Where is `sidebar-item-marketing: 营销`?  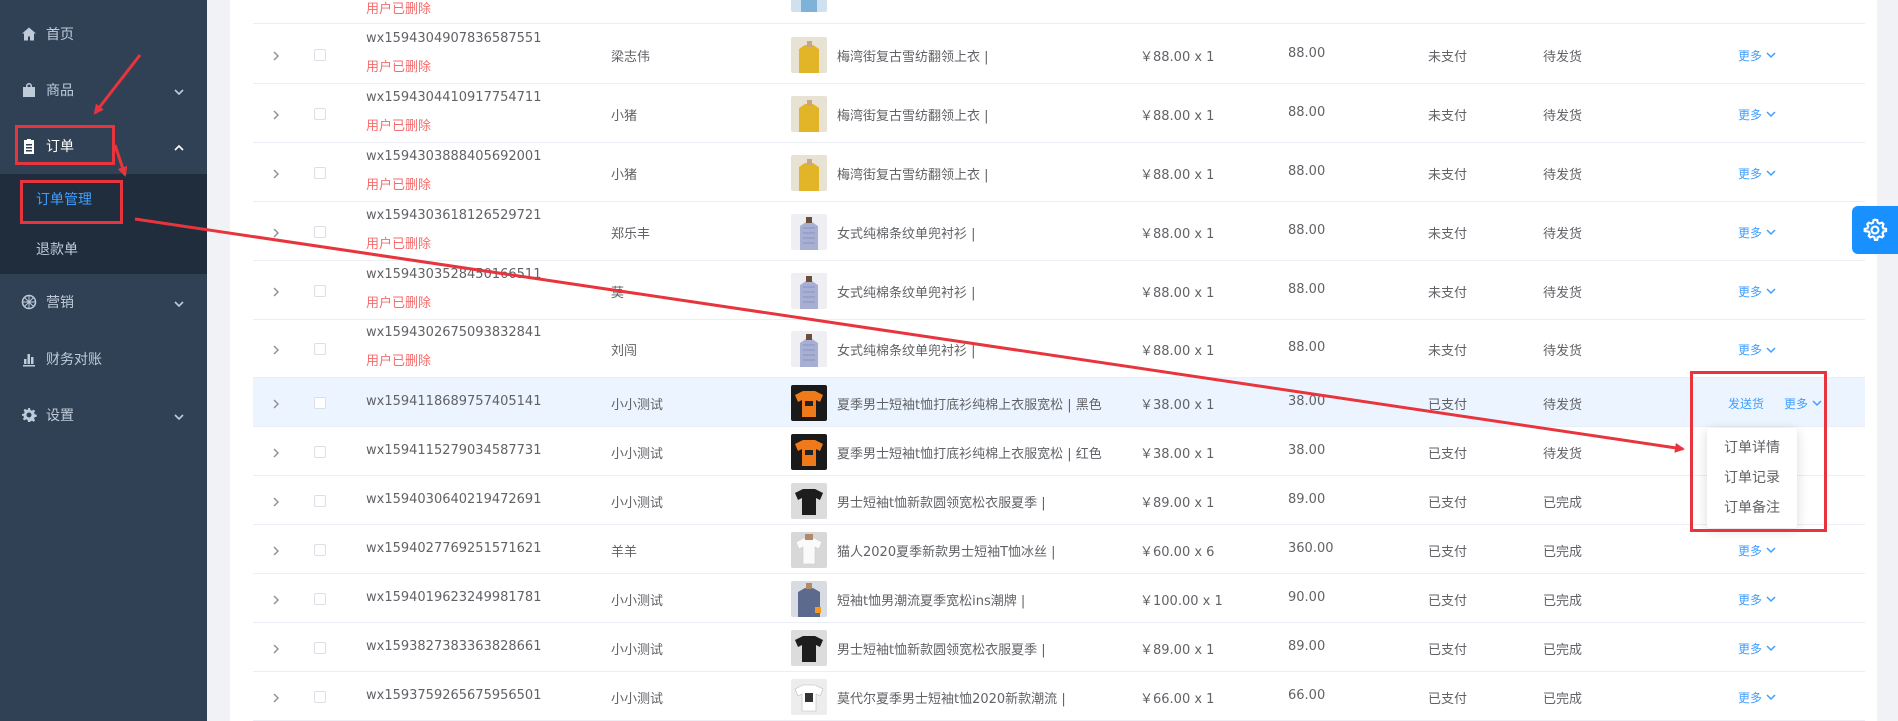
sidebar-item-marketing: 营销 is located at coordinates (103, 302).